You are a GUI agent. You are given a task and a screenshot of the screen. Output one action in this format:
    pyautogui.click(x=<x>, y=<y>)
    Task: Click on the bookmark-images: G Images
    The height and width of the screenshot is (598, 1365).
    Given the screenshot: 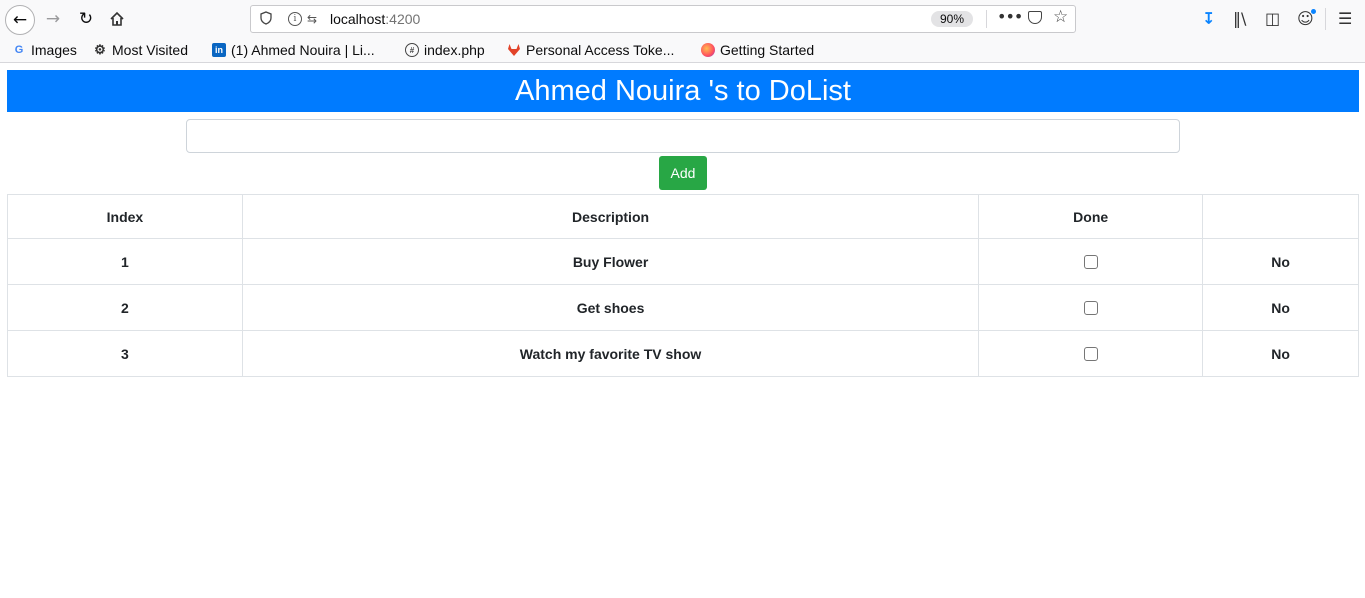 What is the action you would take?
    pyautogui.click(x=44, y=50)
    